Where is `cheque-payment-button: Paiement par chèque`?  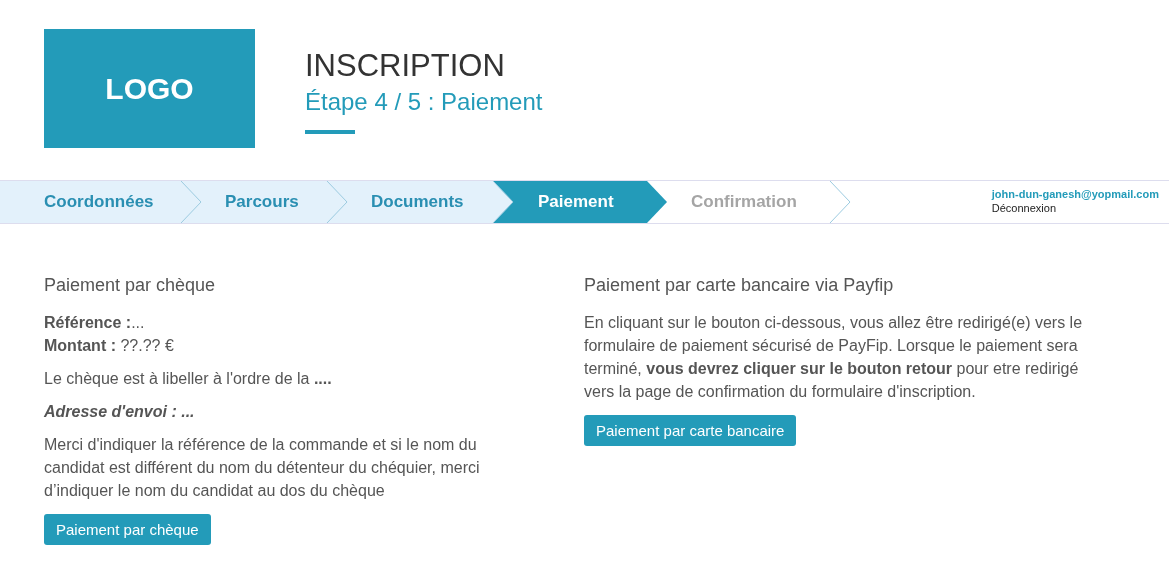 cheque-payment-button: Paiement par chèque is located at coordinates (127, 529).